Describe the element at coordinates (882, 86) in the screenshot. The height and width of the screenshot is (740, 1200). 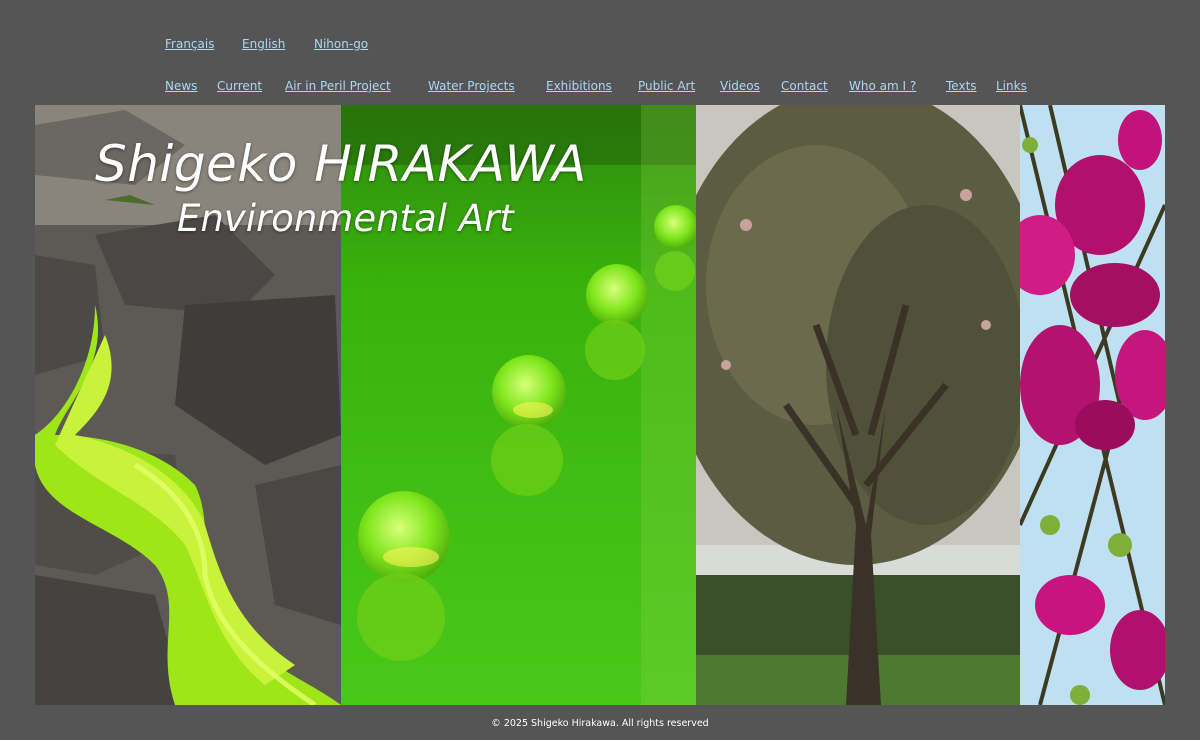
I see `nav-link-who-am-i: Who am I ?` at that location.